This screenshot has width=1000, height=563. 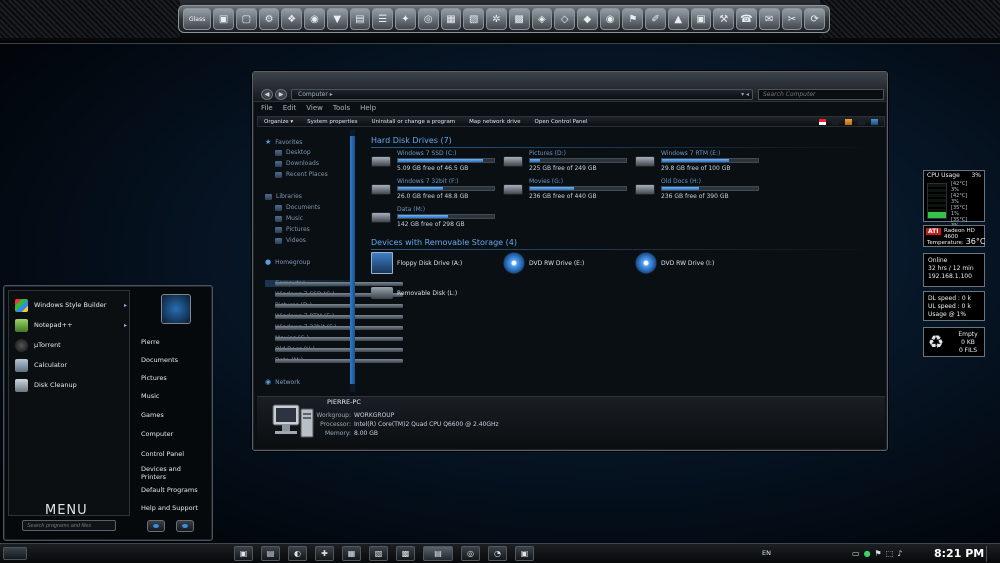 I want to click on network-speed-gadget: DL speed : 0 k UL speed : 0 k Usage @ 1%, so click(x=954, y=306).